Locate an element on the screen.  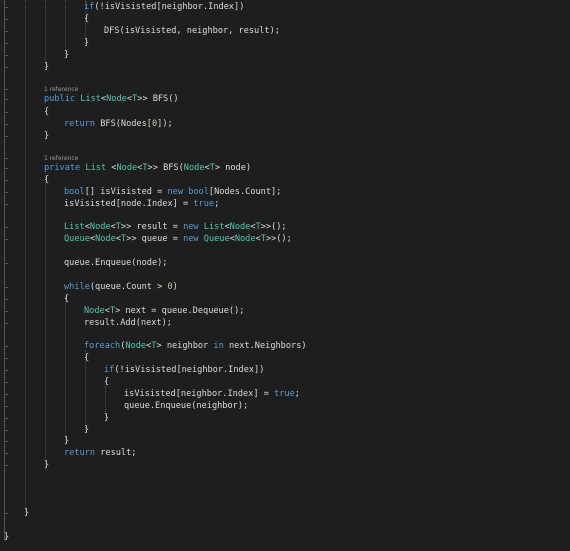
code-line: queue.Enqueue(neighbor); is located at coordinates (186, 406).